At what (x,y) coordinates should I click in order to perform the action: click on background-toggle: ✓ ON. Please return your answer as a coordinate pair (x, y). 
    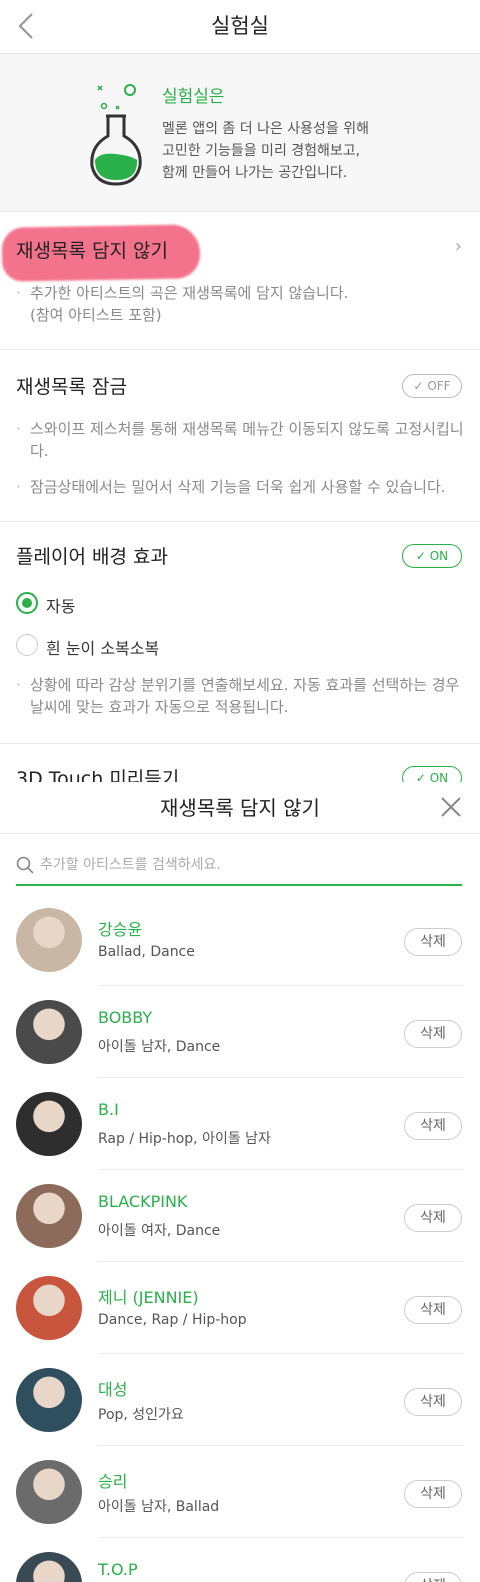
    Looking at the image, I should click on (432, 556).